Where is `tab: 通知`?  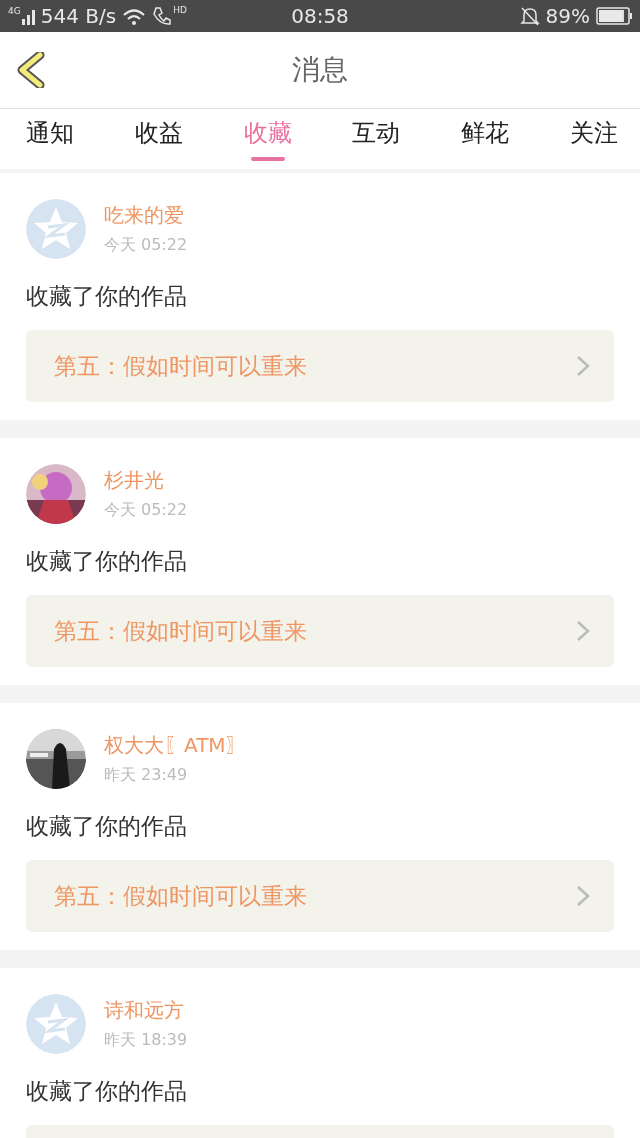
tab: 通知 is located at coordinates (50, 139).